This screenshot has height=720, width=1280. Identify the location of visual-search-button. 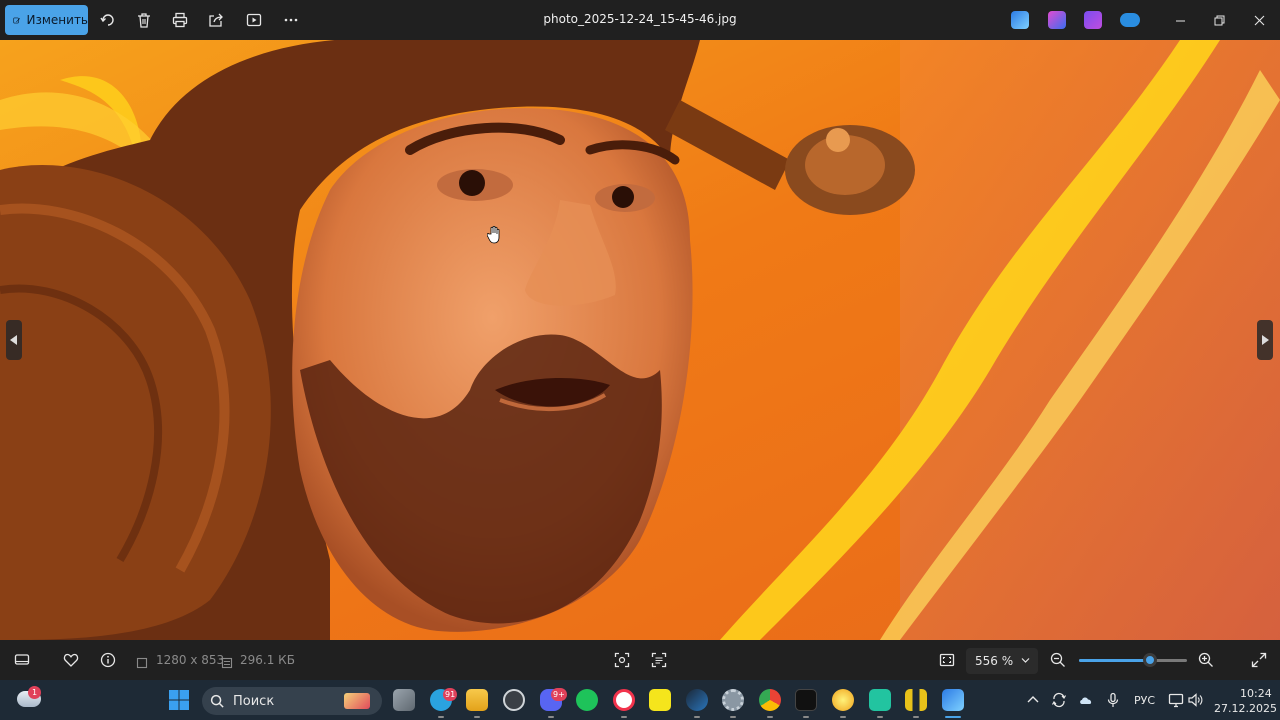
(622, 660).